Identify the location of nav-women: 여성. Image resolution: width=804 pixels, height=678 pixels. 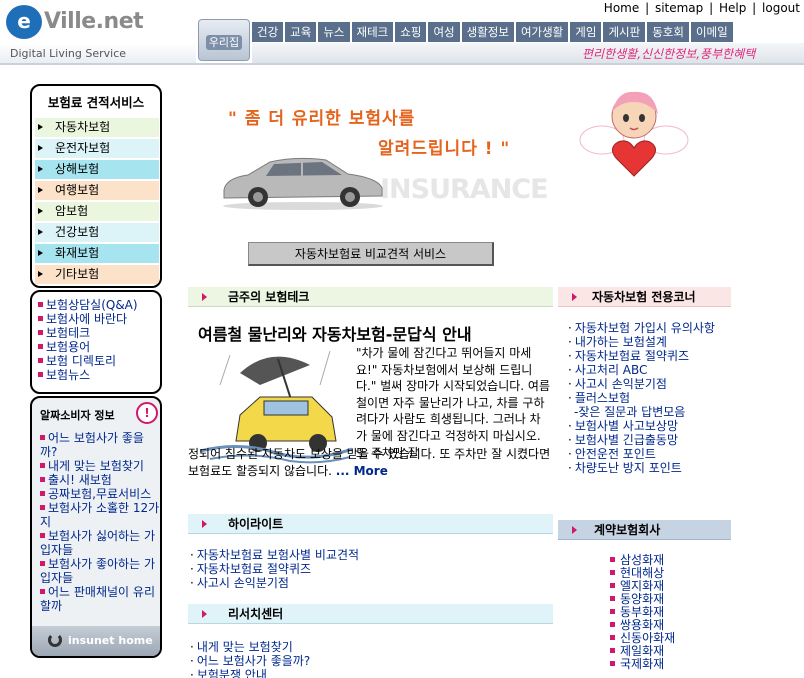
(444, 32).